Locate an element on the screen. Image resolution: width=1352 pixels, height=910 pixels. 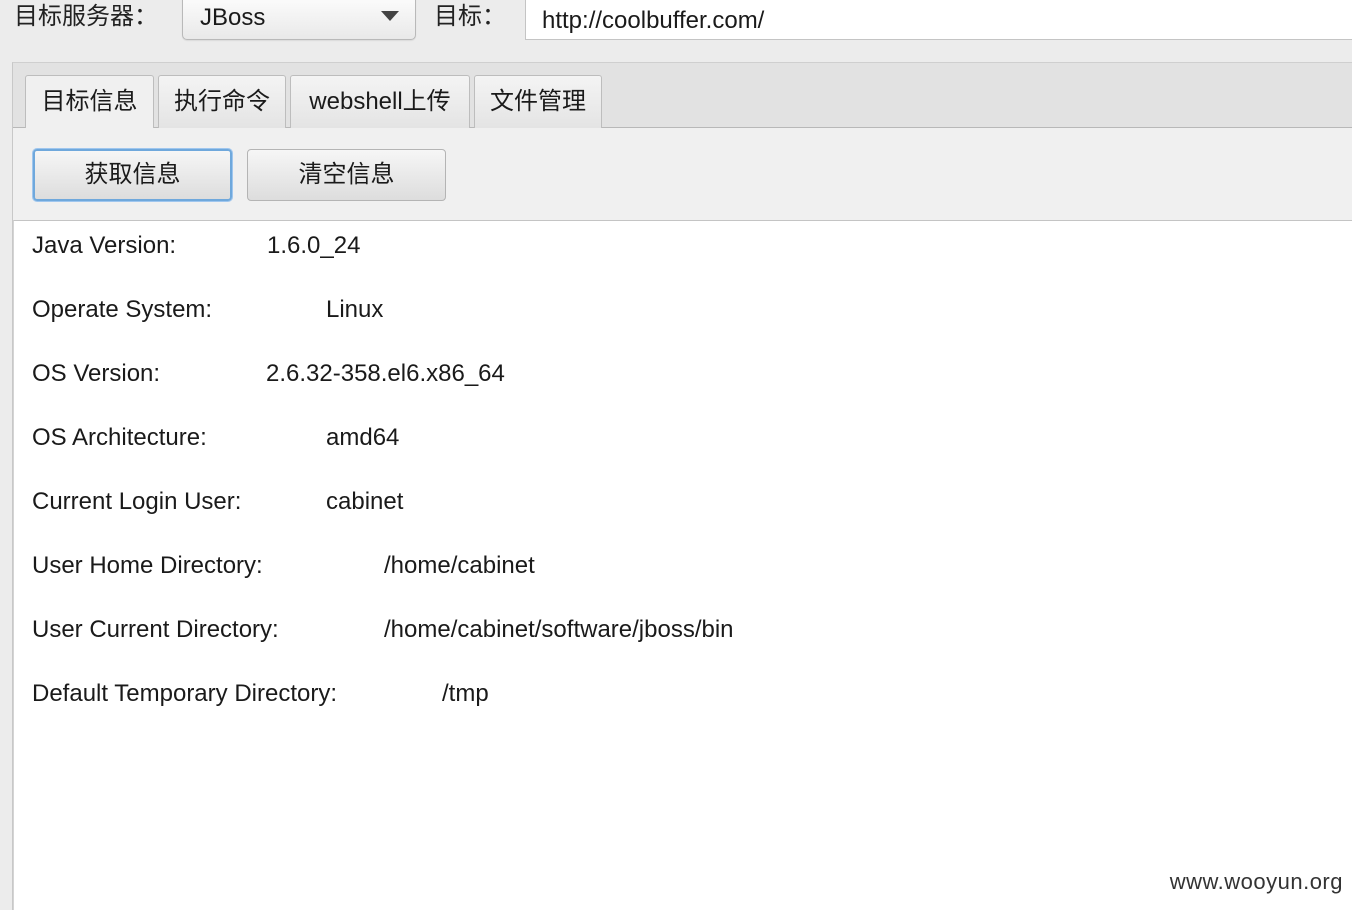
info-value: Linux is located at coordinates (355, 309).